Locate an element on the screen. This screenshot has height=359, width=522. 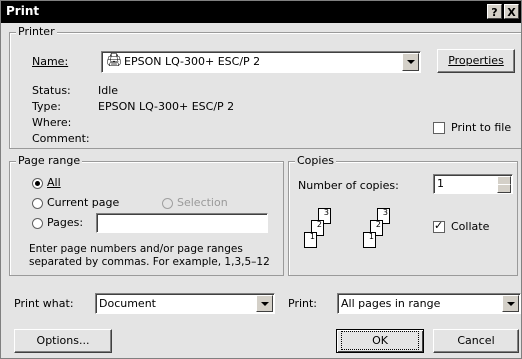
close-icon: X is located at coordinates (511, 12).